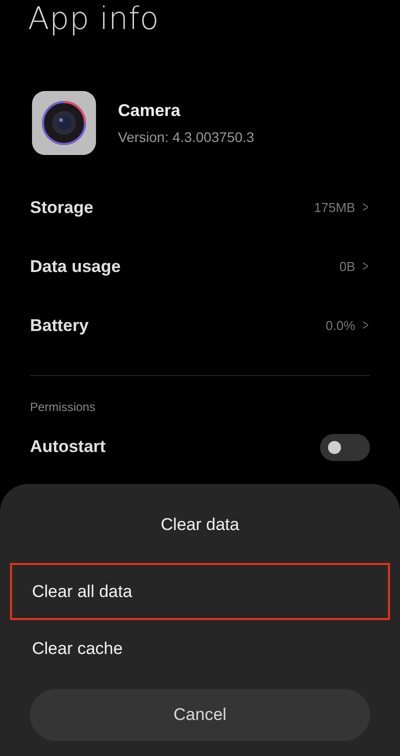 This screenshot has height=756, width=400. What do you see at coordinates (172, 208) in the screenshot?
I see `row-label: Storage` at bounding box center [172, 208].